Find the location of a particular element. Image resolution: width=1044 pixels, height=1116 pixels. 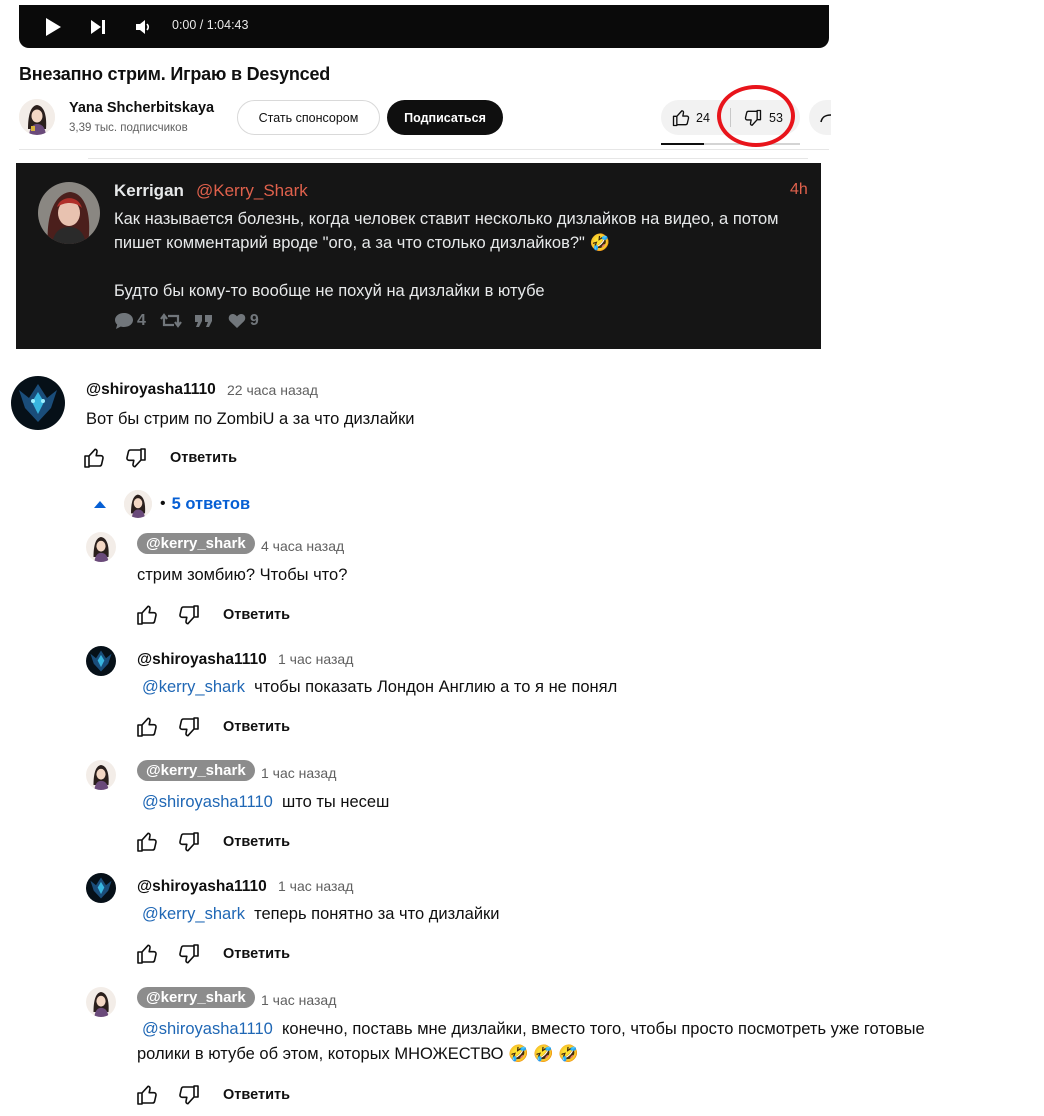

video-title: Внезапно стрим. Играю в Desynced is located at coordinates (175, 74).